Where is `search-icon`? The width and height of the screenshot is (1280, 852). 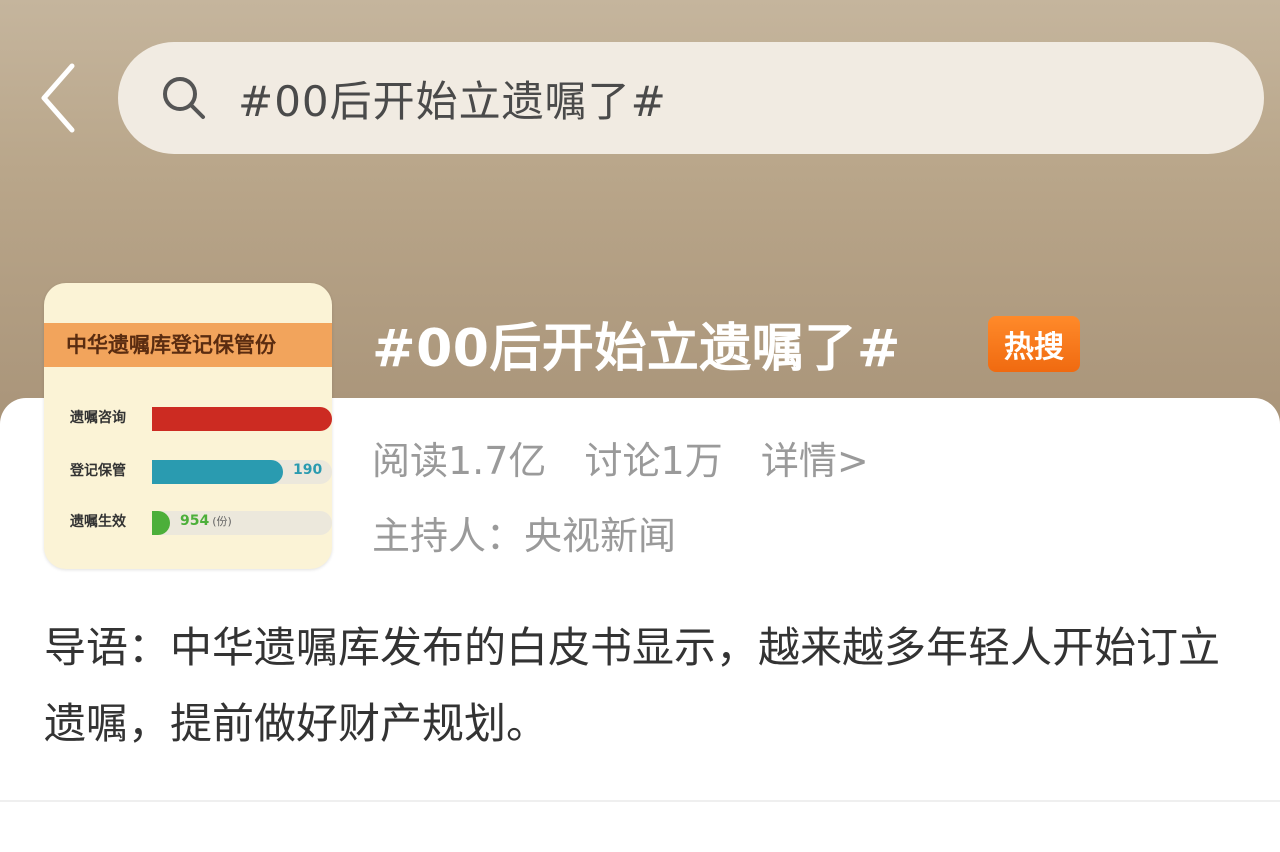
search-icon is located at coordinates (184, 98).